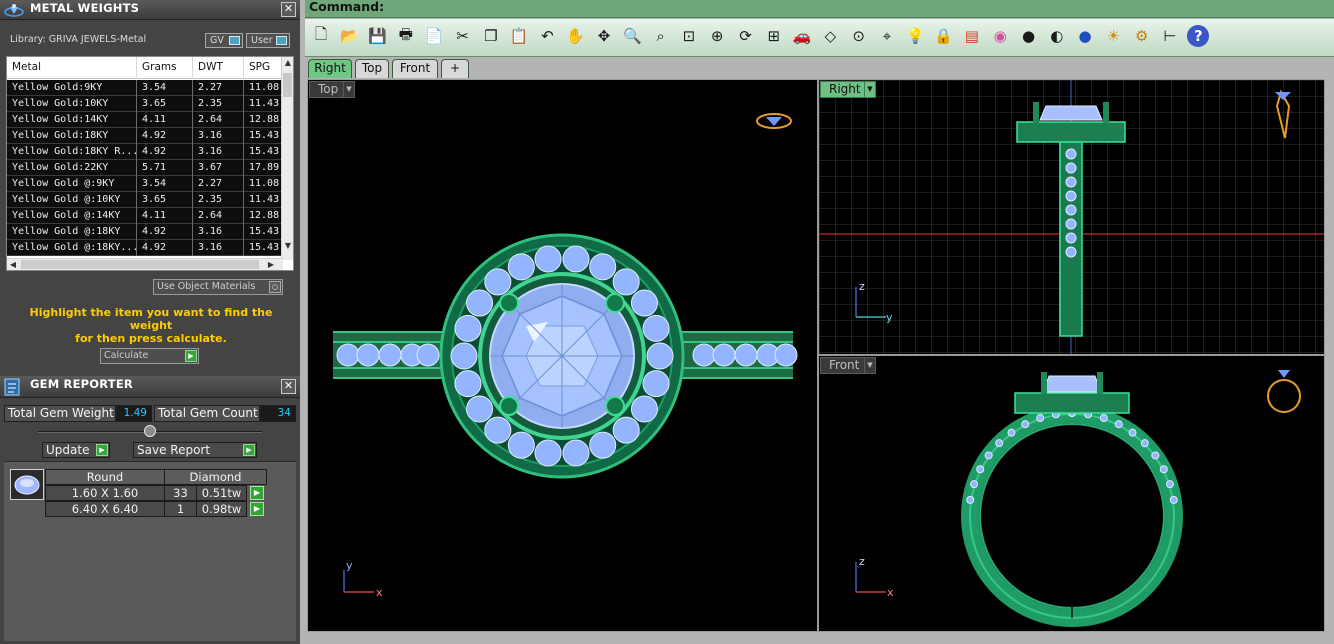 Image resolution: width=1334 pixels, height=644 pixels. I want to click on col-metal: Metal, so click(72, 68).